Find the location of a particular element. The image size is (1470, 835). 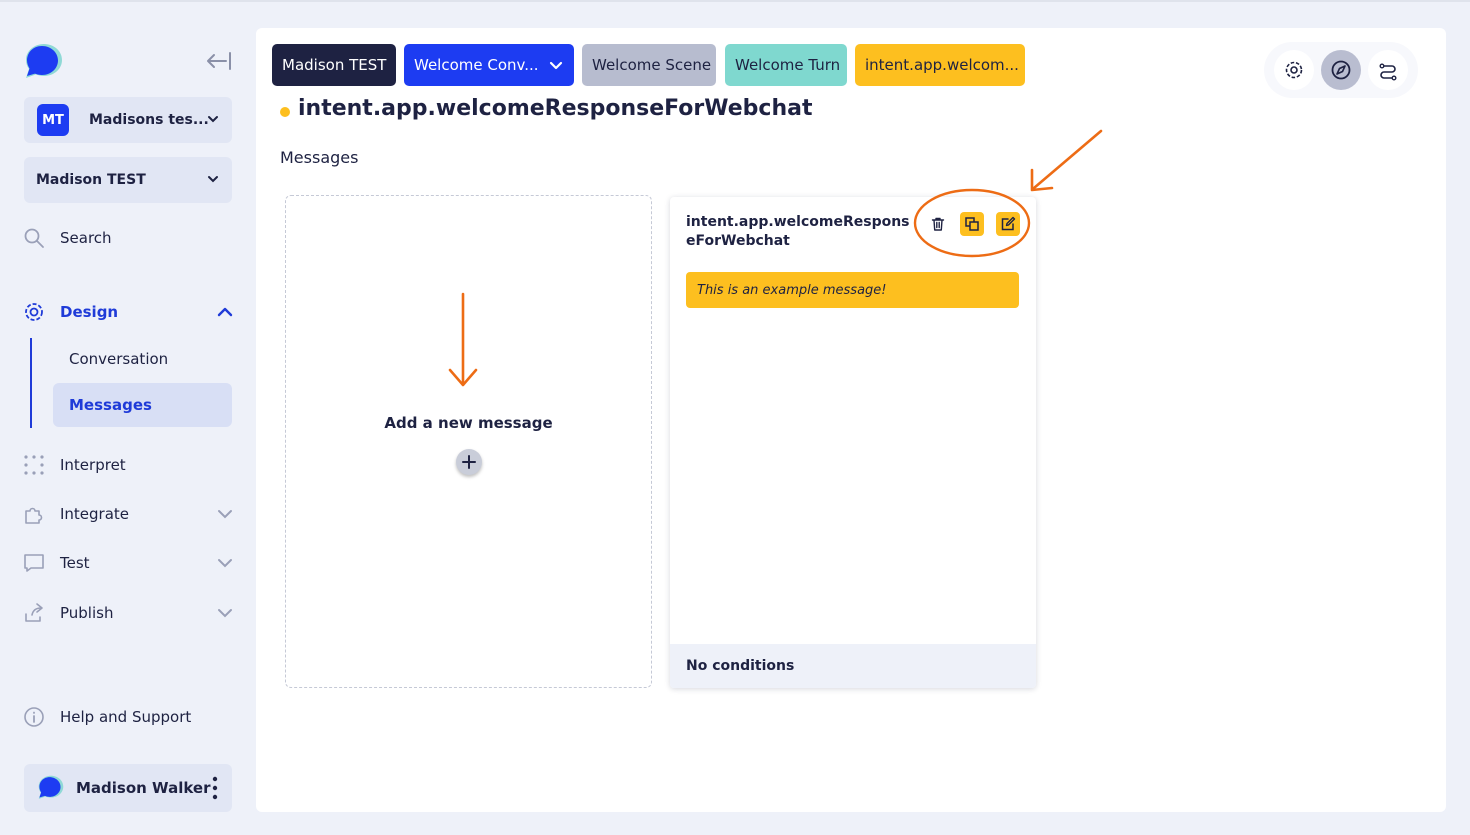

sidebar-item-label: Integrate is located at coordinates (95, 514).